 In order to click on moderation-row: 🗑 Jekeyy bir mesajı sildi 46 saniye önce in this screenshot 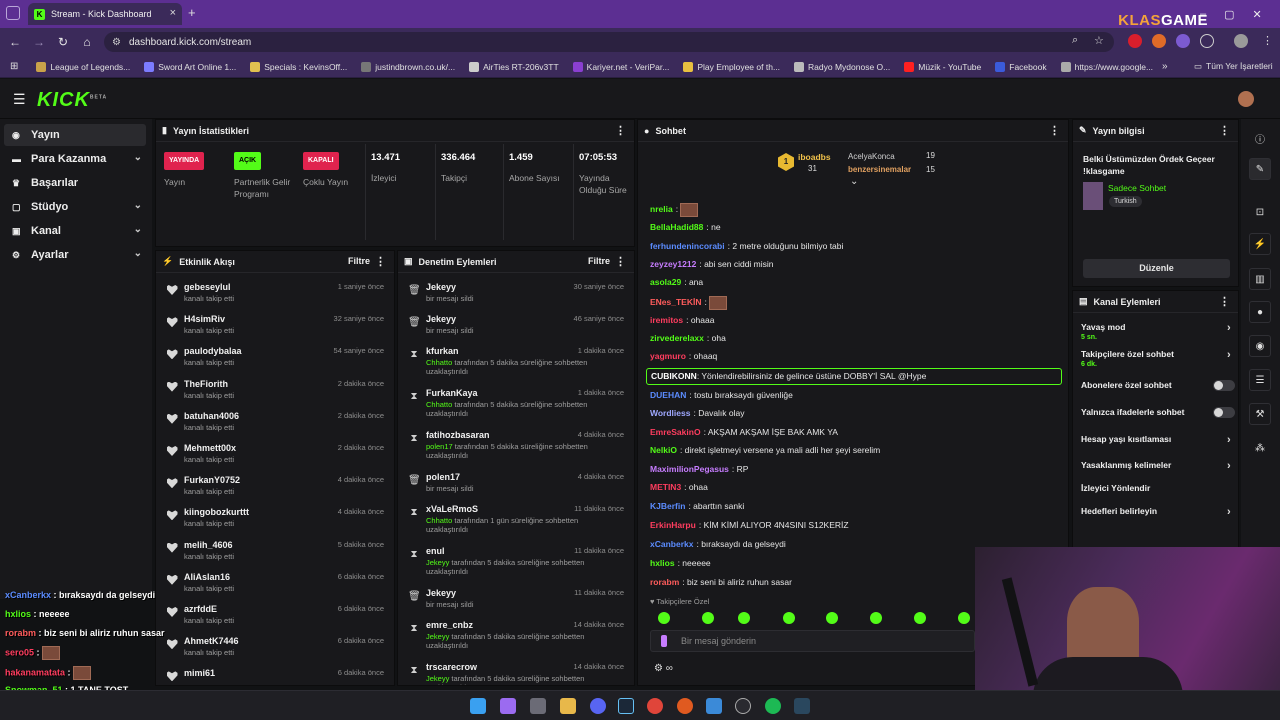, I will do `click(516, 327)`.